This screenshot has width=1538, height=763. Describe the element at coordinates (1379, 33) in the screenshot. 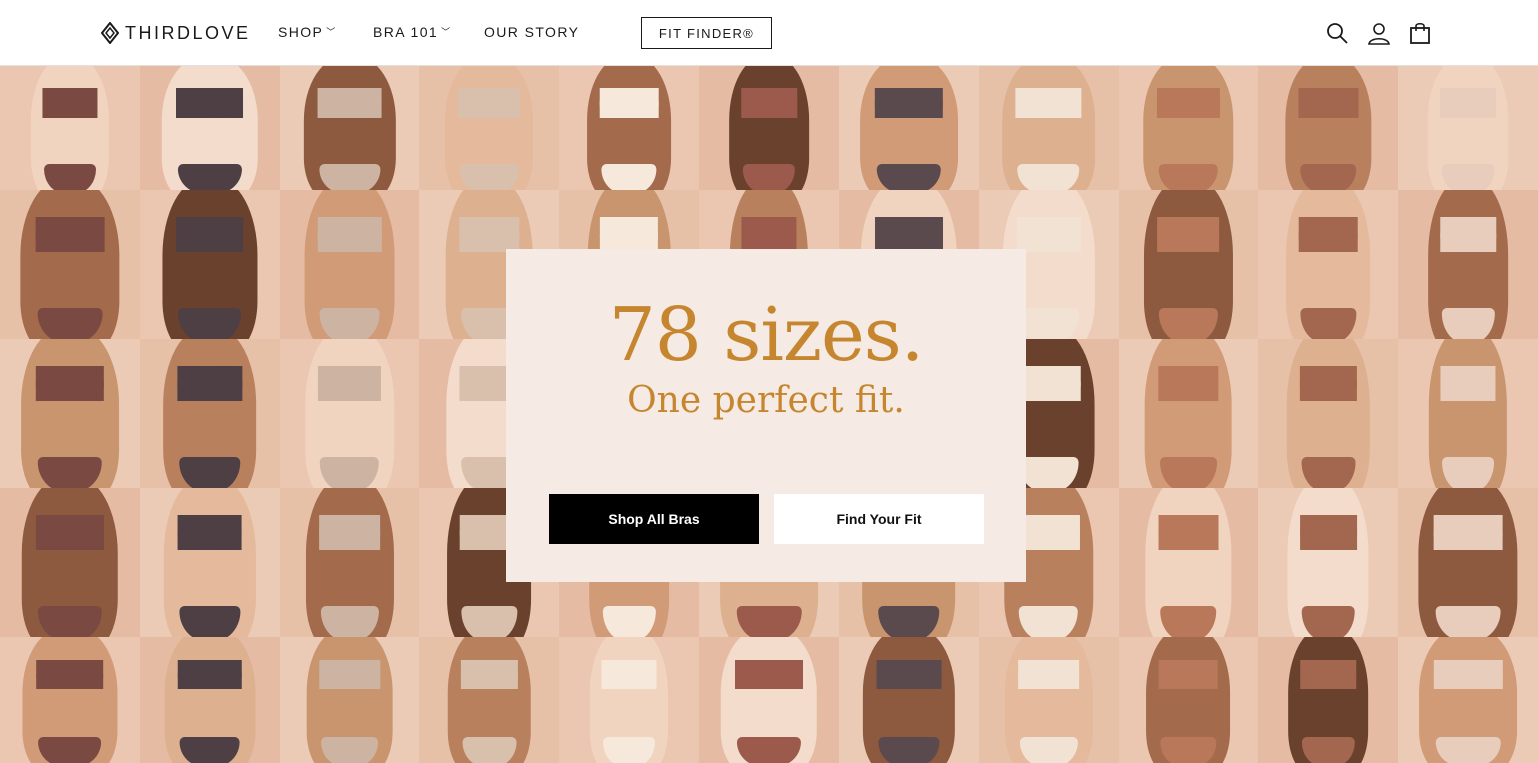

I see `account-icon` at that location.